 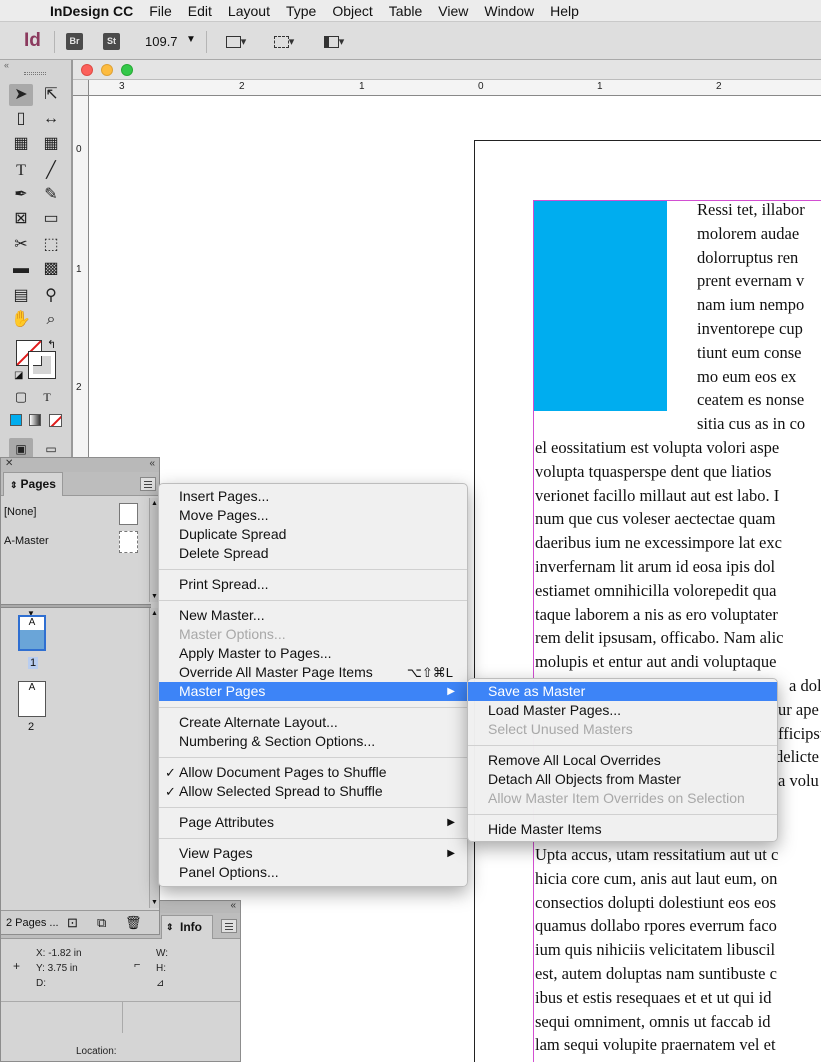 I want to click on tab-pages: ⇕ Pages, so click(x=33, y=484).